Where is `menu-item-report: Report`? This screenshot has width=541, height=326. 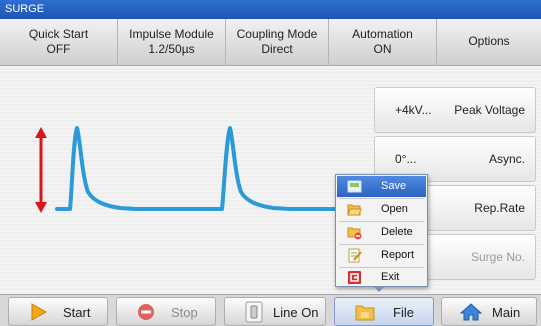
menu-item-report: Report is located at coordinates (381, 255).